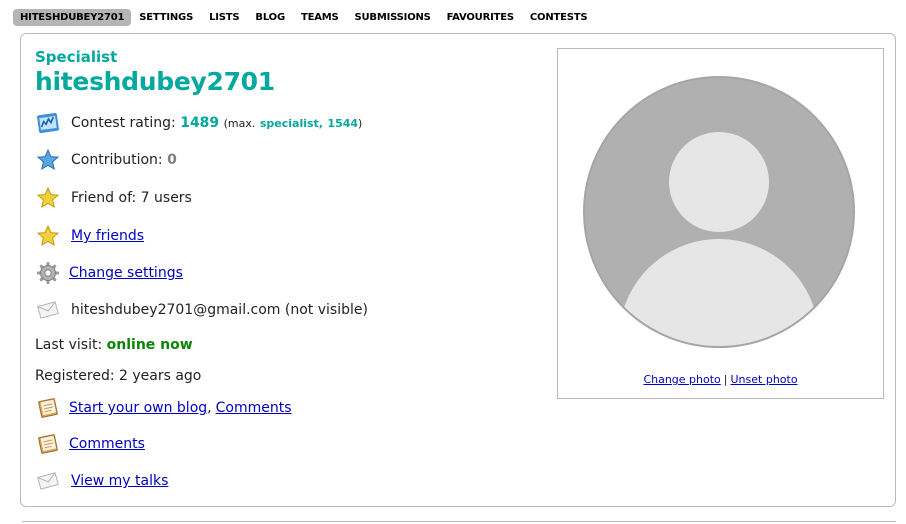 The height and width of the screenshot is (524, 906). I want to click on rating-value: 1489, so click(200, 123).